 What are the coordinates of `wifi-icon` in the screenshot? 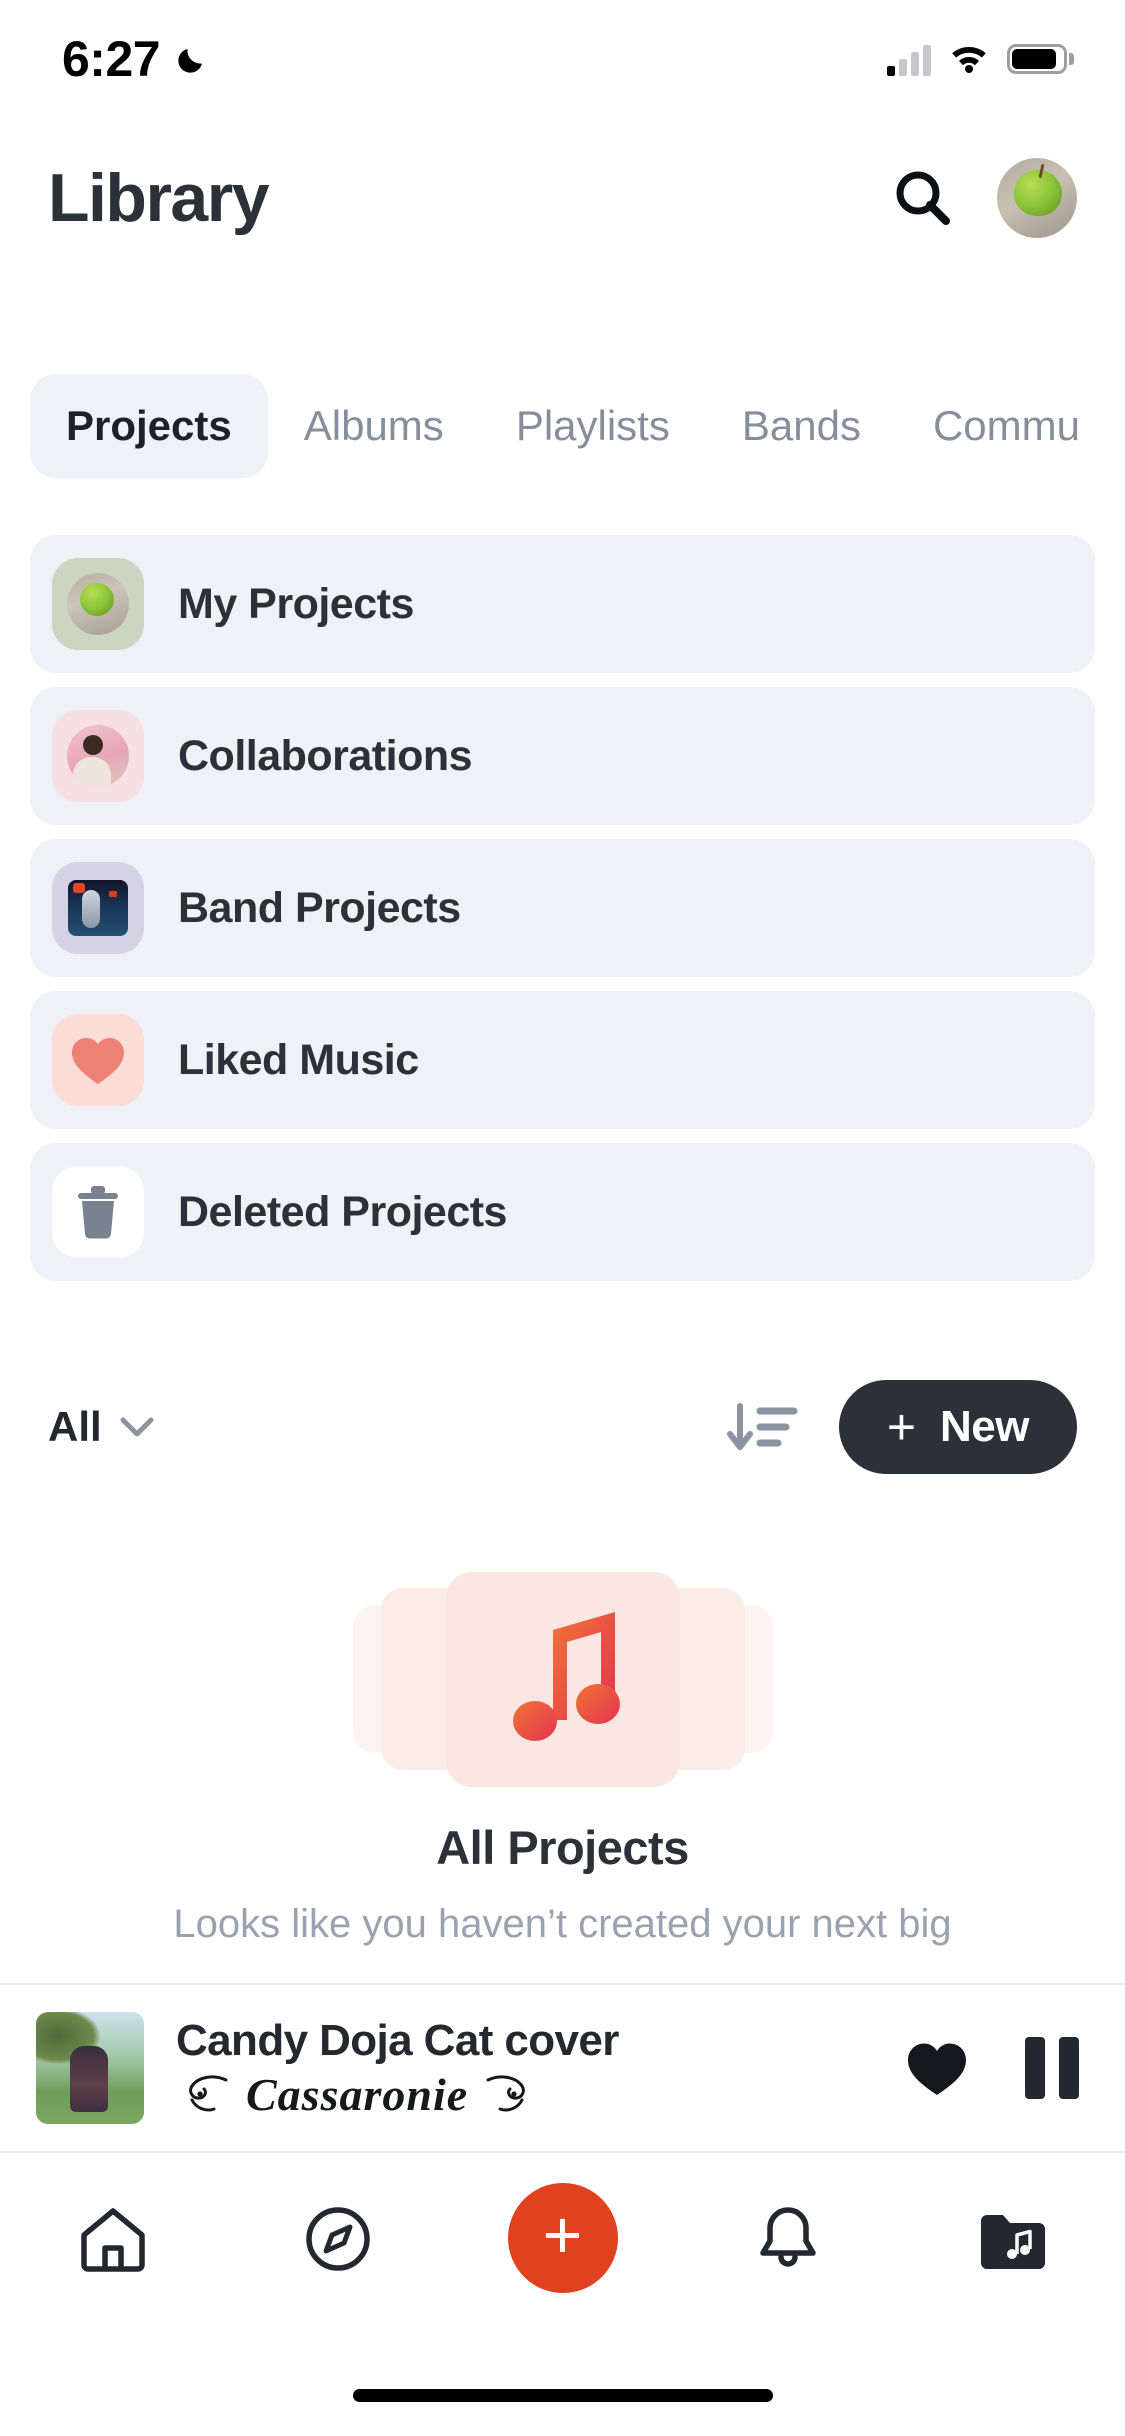 It's located at (969, 59).